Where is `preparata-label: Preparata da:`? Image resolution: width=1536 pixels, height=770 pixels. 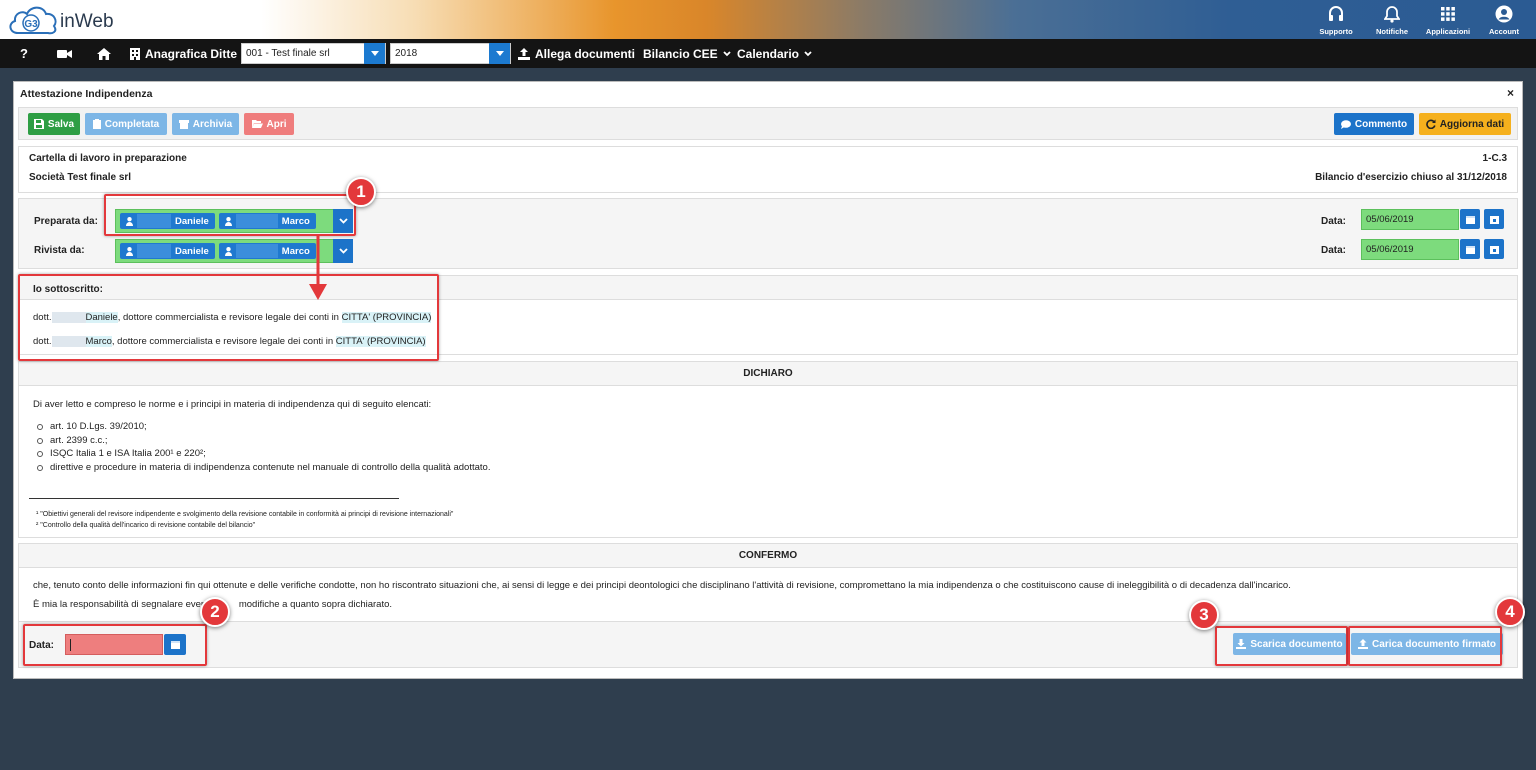 preparata-label: Preparata da: is located at coordinates (66, 221).